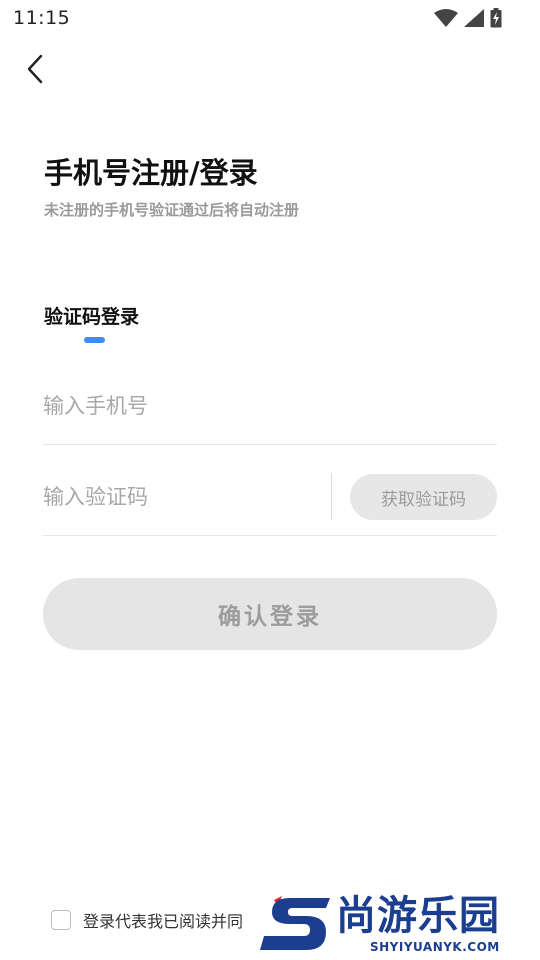 This screenshot has height=960, width=540. I want to click on status-bar: 11:15, so click(270, 18).